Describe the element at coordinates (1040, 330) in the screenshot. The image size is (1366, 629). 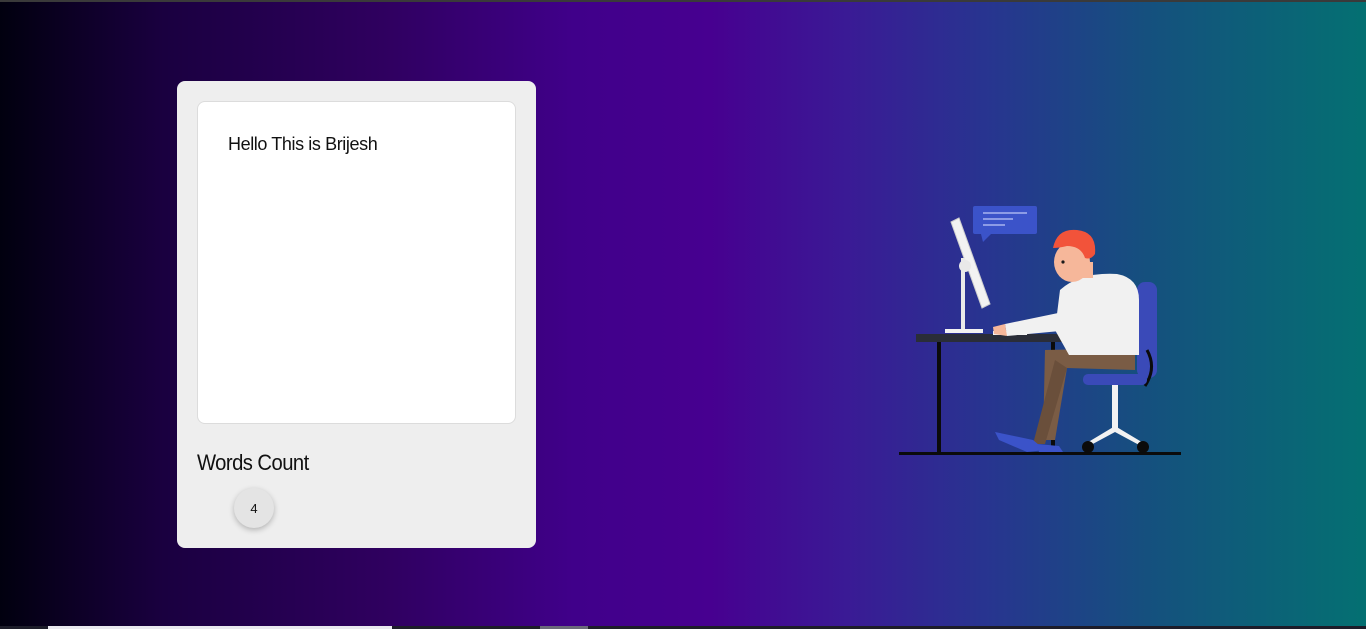
I see `person-at-computer-illustration` at that location.